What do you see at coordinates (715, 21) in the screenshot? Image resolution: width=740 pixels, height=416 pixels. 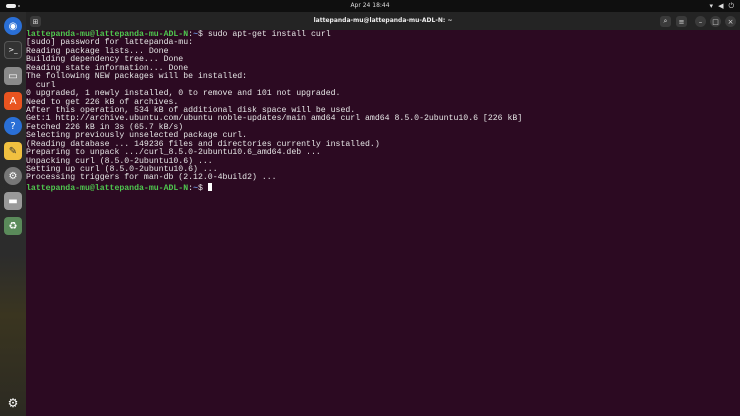 I see `maximize-icon: □` at bounding box center [715, 21].